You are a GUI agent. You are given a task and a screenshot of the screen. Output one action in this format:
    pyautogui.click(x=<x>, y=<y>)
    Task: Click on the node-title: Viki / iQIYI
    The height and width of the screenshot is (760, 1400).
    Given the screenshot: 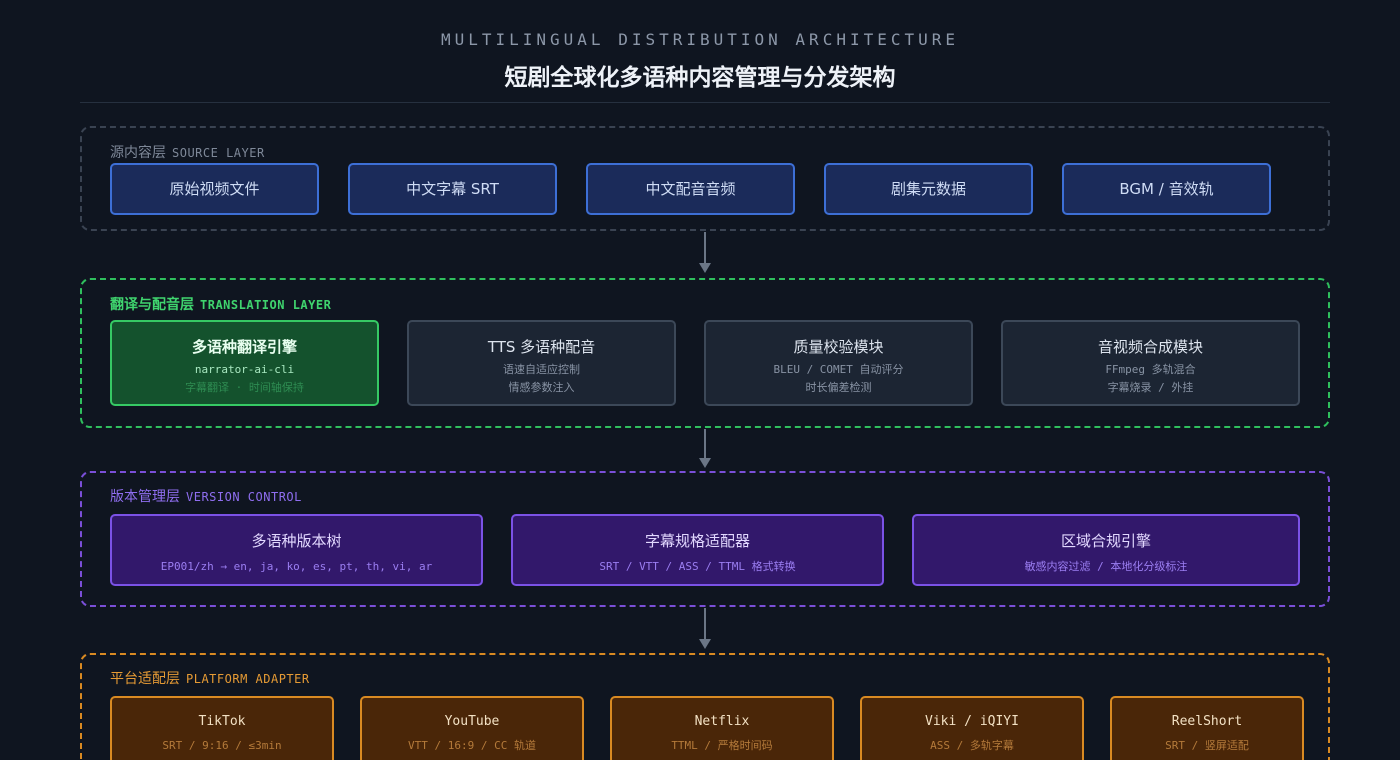 What is the action you would take?
    pyautogui.click(x=972, y=721)
    